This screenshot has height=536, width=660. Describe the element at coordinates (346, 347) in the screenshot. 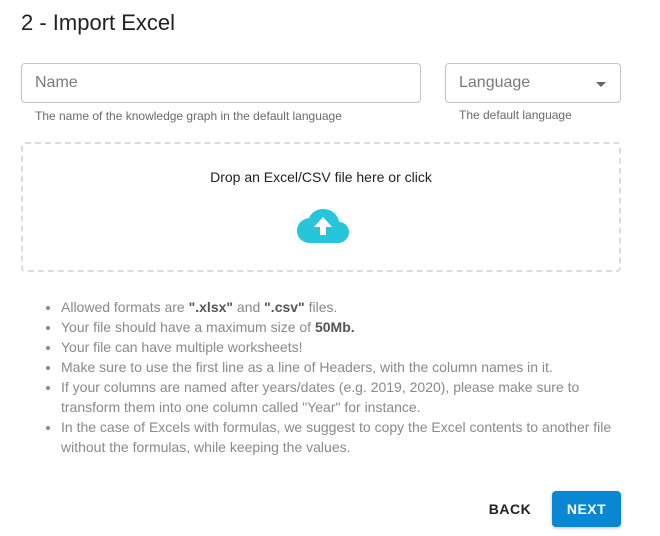

I see `list-item: Your file can have multiple worksheets!` at that location.